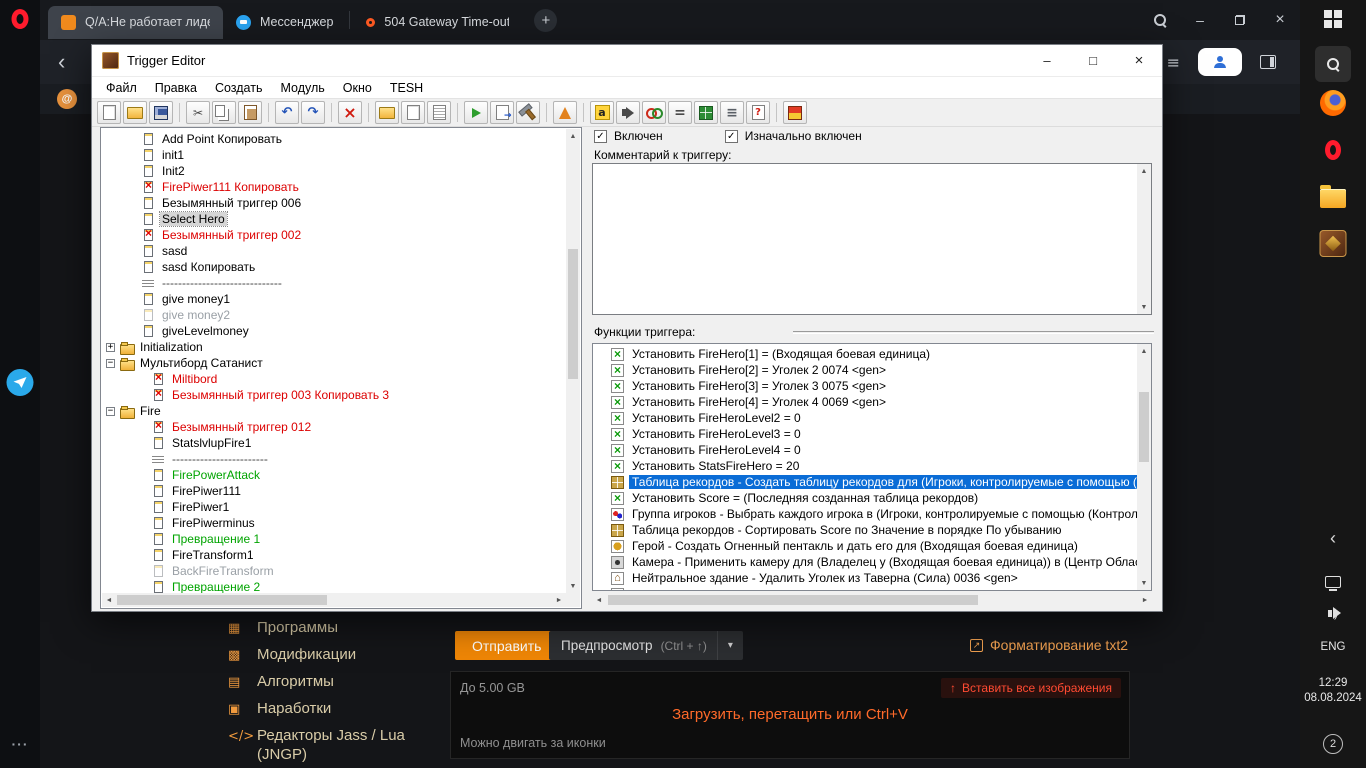  Describe the element at coordinates (330, 655) in the screenshot. I see `forum-menu-modifications: ▩ Модификации` at that location.